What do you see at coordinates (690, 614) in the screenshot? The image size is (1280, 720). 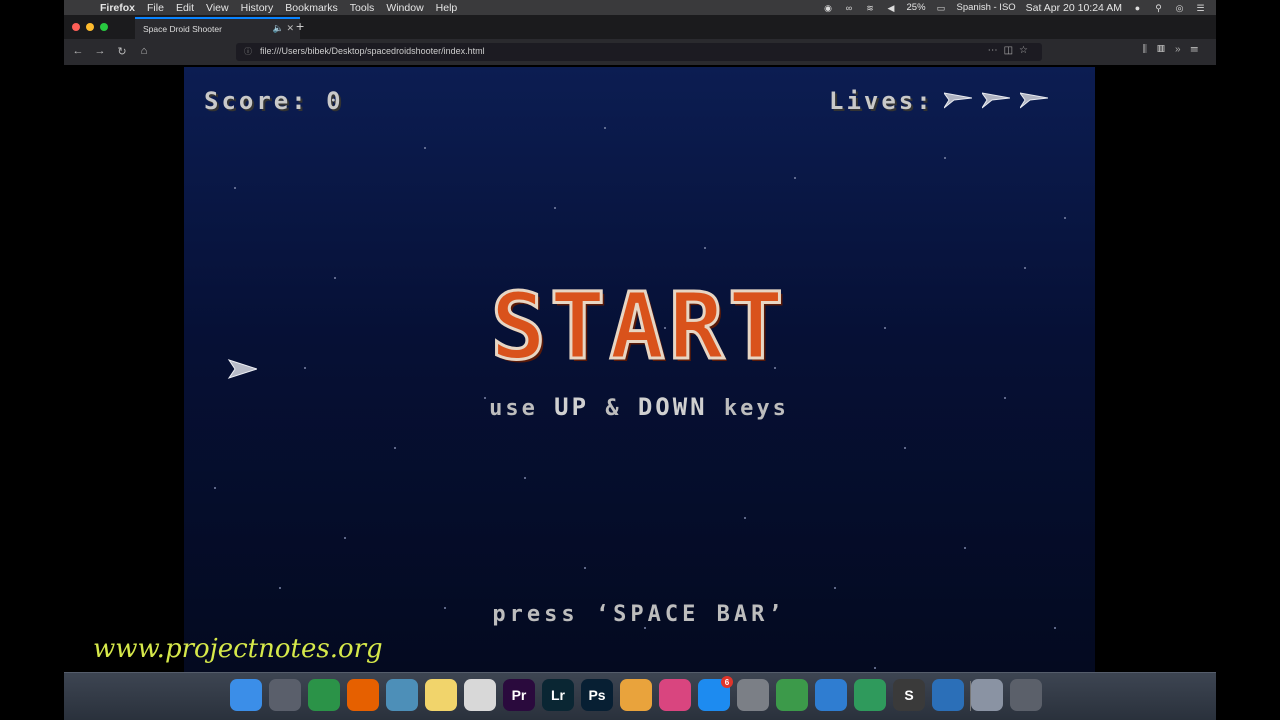 I see `press-key: ‘SPACE BAR’` at bounding box center [690, 614].